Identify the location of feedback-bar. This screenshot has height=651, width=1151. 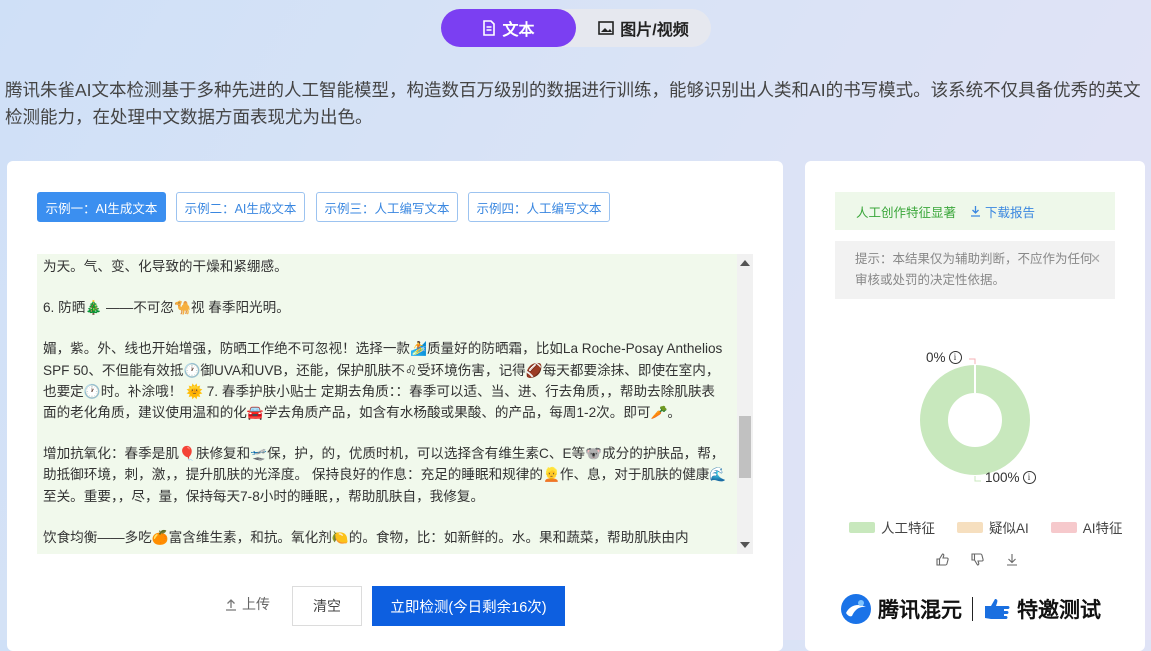
(988, 562).